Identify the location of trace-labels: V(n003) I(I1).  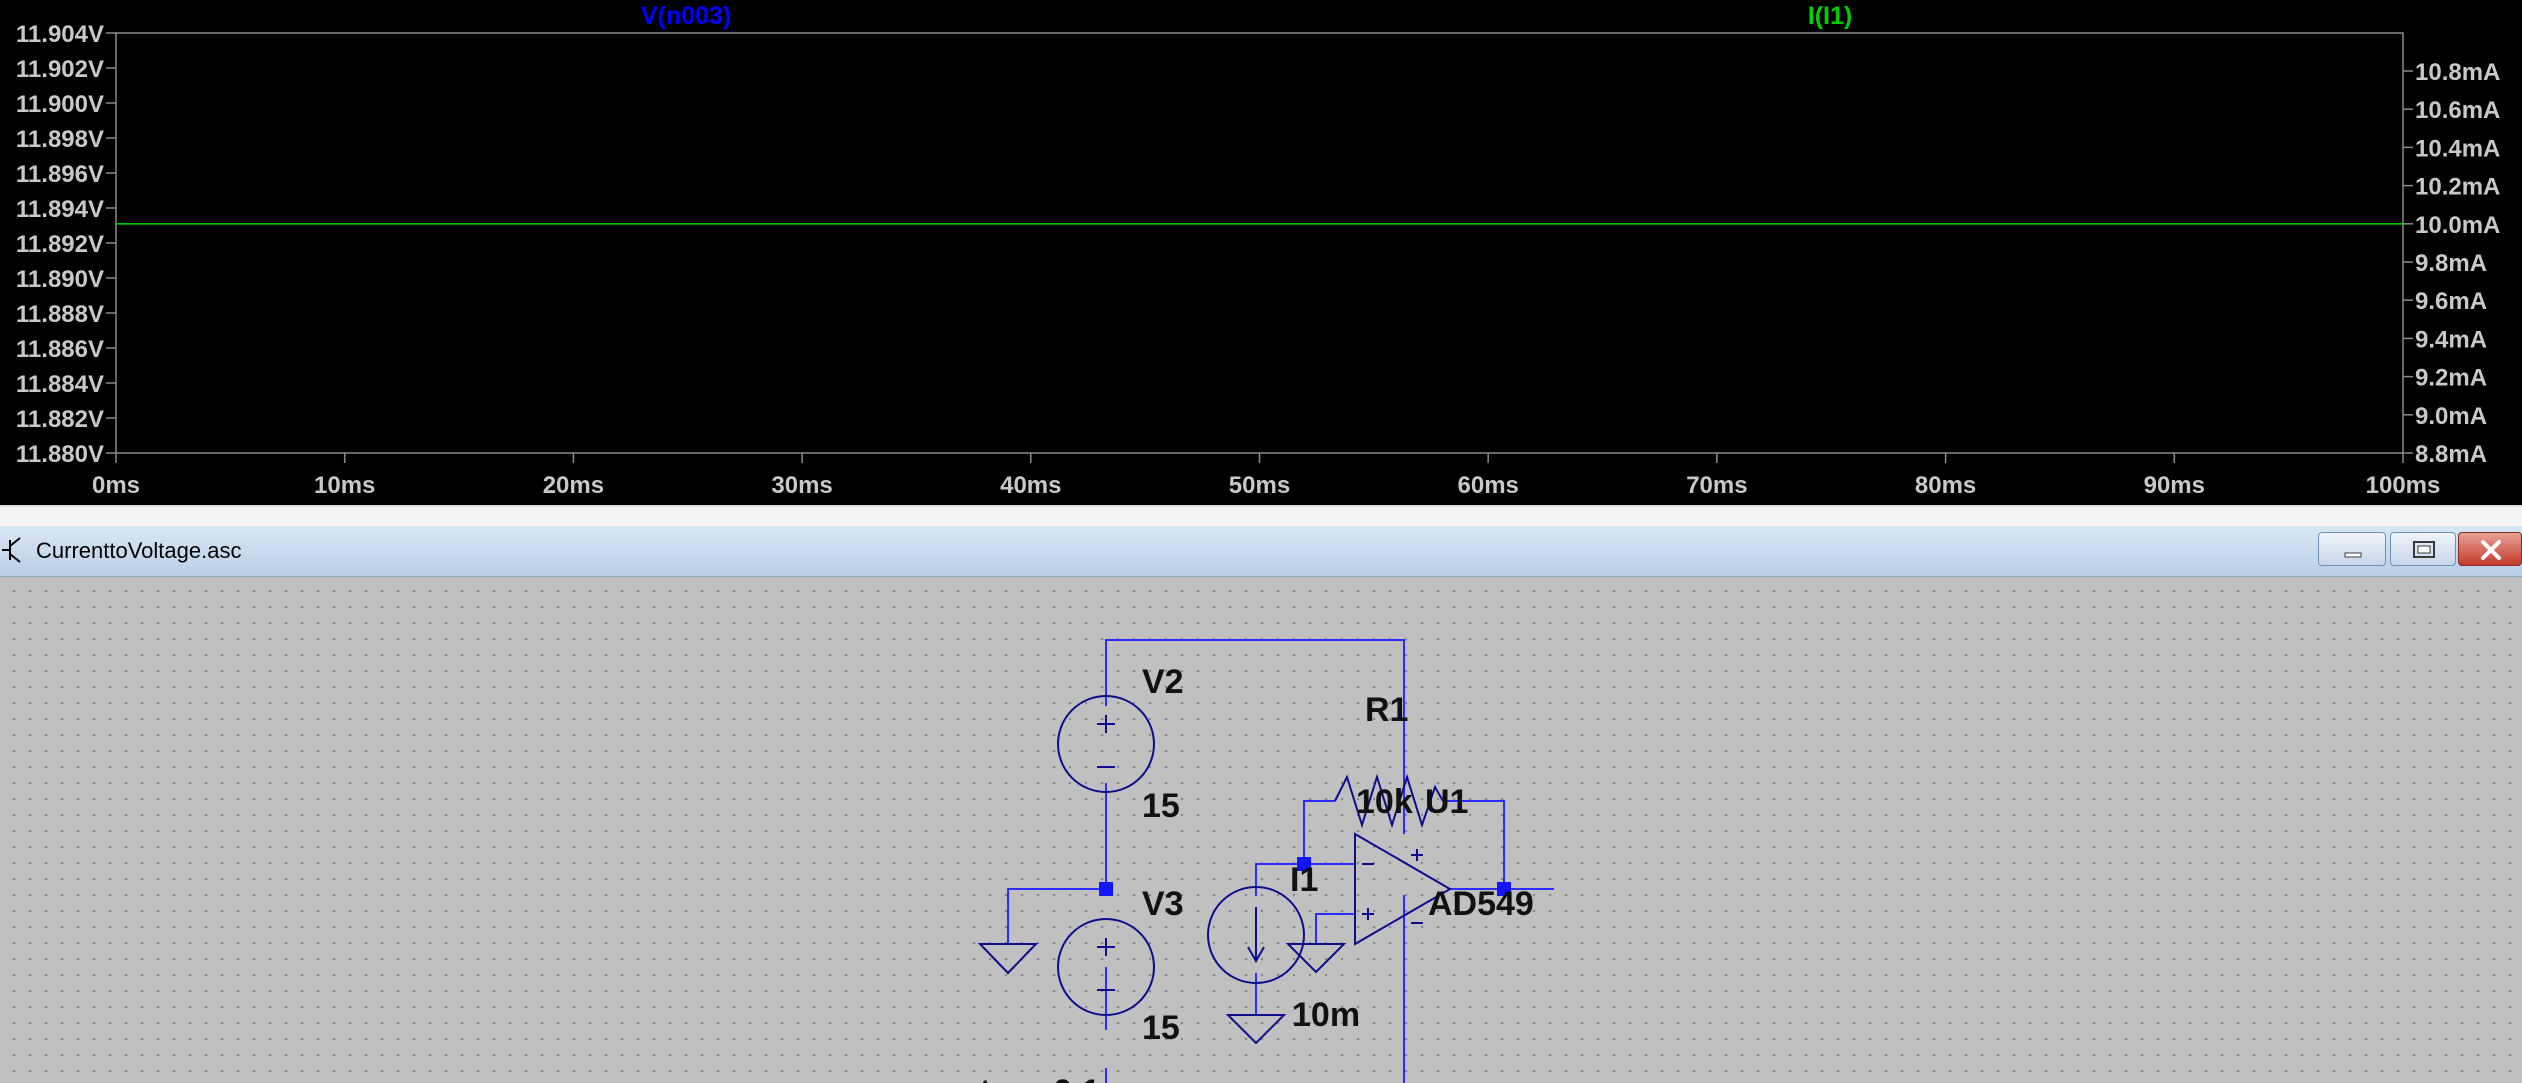
(1246, 16).